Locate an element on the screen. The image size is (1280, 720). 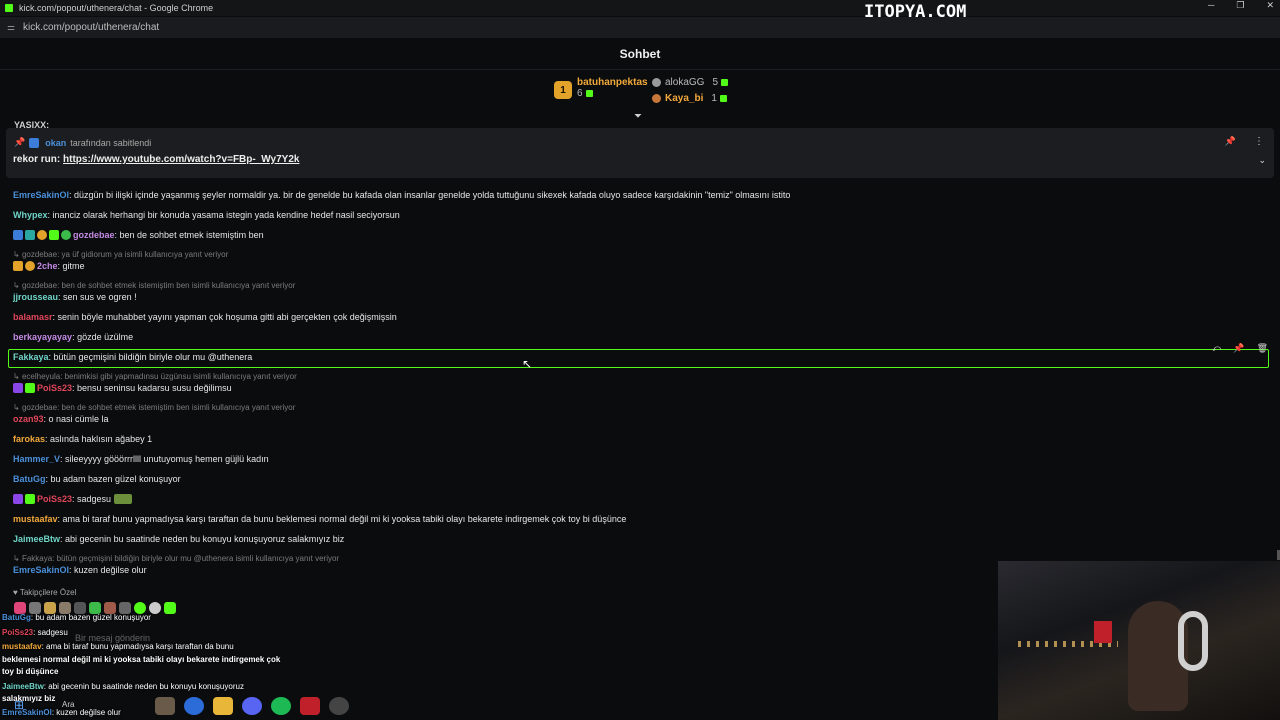
chat-message: BatuGg: bu adam bazen güzel konuşuyor is located at coordinates (97, 479).